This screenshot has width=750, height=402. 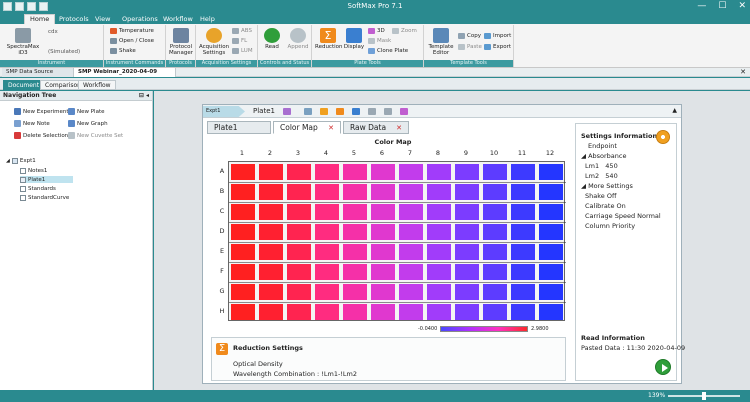 I want to click on tab-plate1: Plate1, so click(x=239, y=127).